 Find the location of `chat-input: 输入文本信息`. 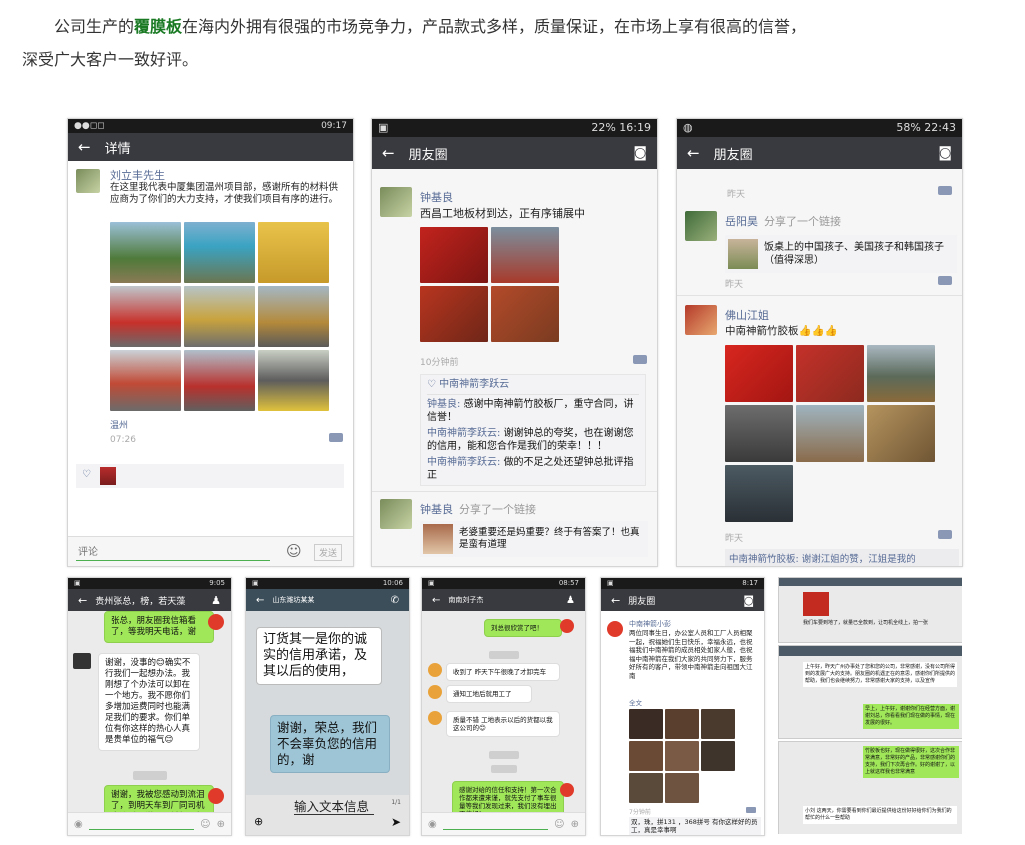

chat-input: 输入文本信息 is located at coordinates (334, 807).